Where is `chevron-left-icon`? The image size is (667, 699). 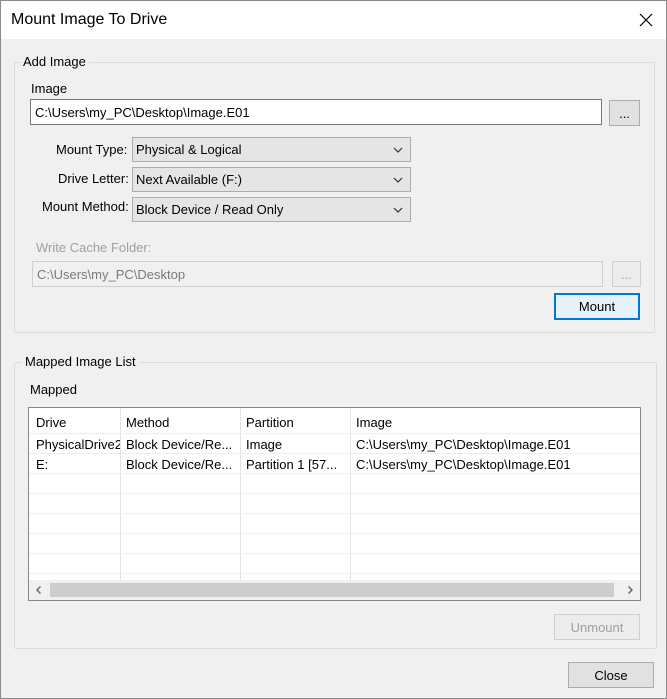
chevron-left-icon is located at coordinates (38, 590).